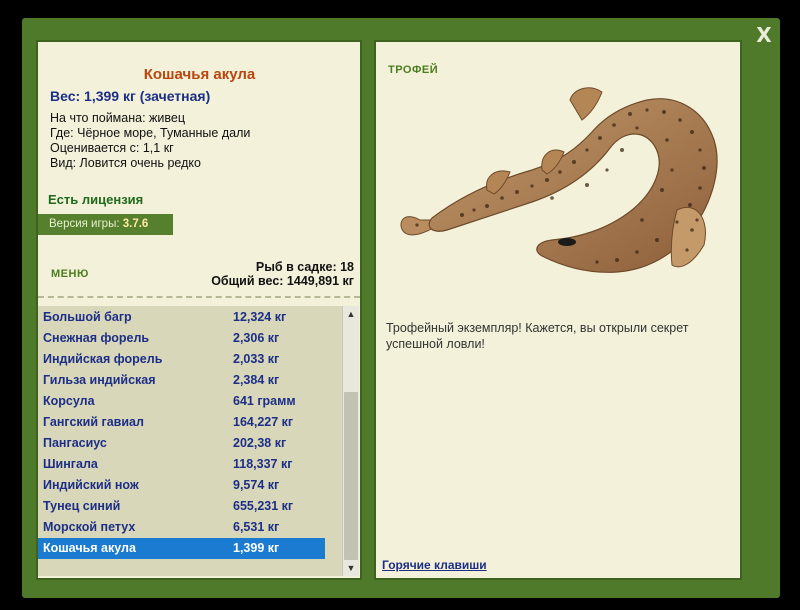 This screenshot has height=610, width=800. I want to click on catch-fish-name: Индийский нож, so click(91, 485).